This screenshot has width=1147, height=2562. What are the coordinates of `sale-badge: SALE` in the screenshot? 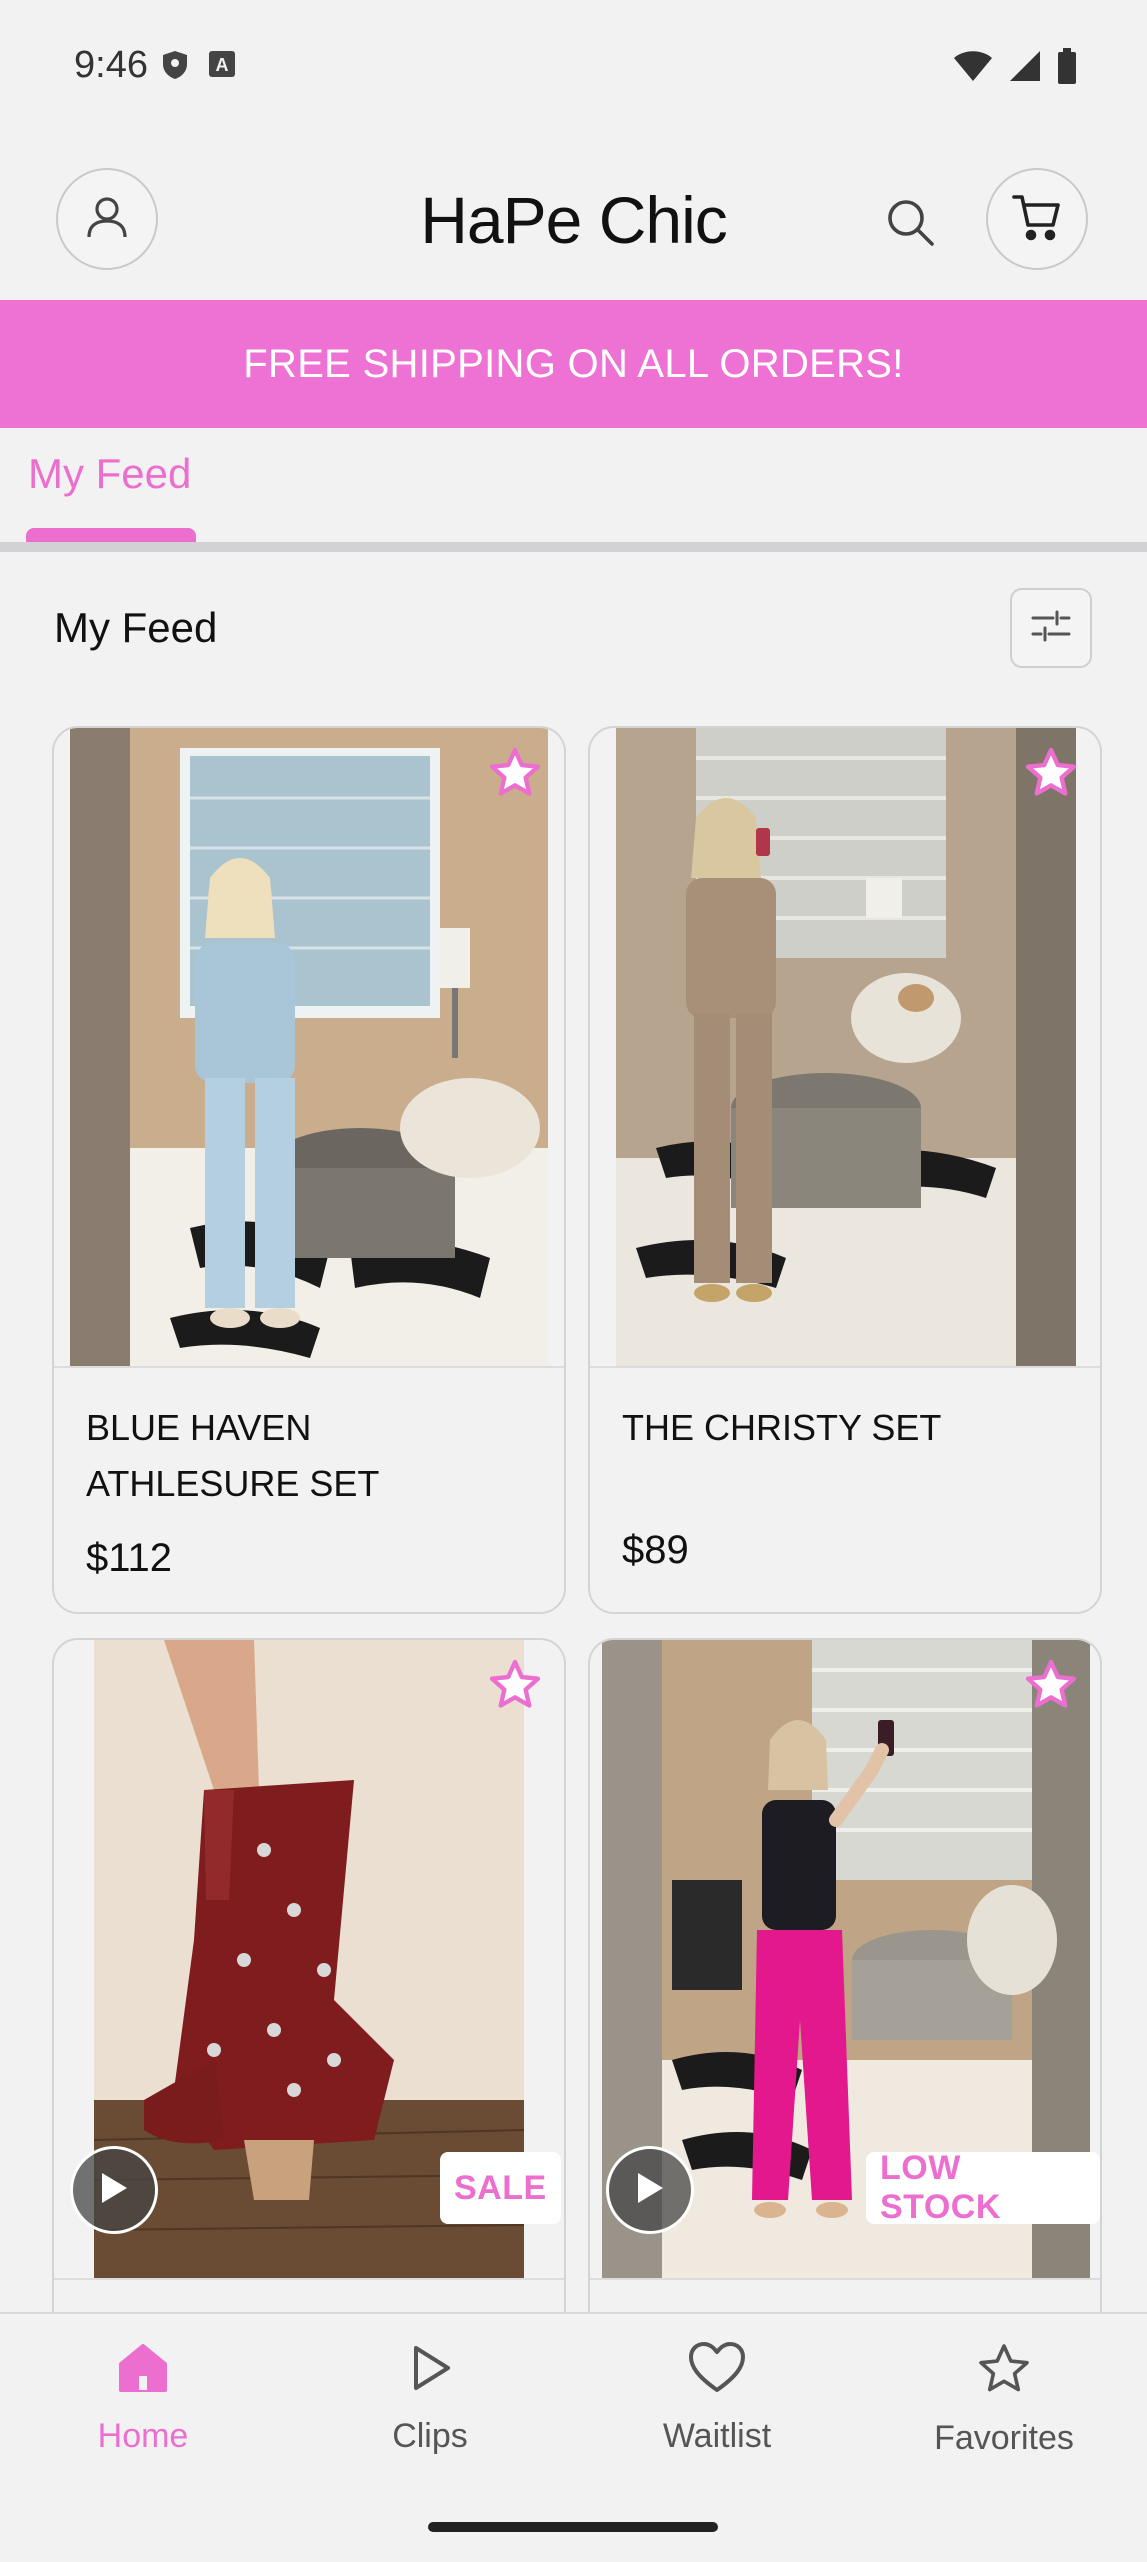 It's located at (500, 2188).